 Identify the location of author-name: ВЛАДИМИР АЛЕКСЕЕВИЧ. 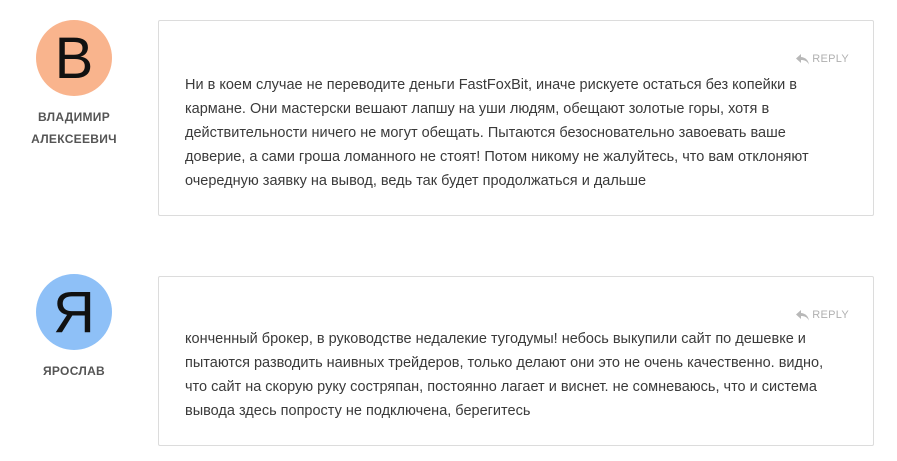
(74, 128).